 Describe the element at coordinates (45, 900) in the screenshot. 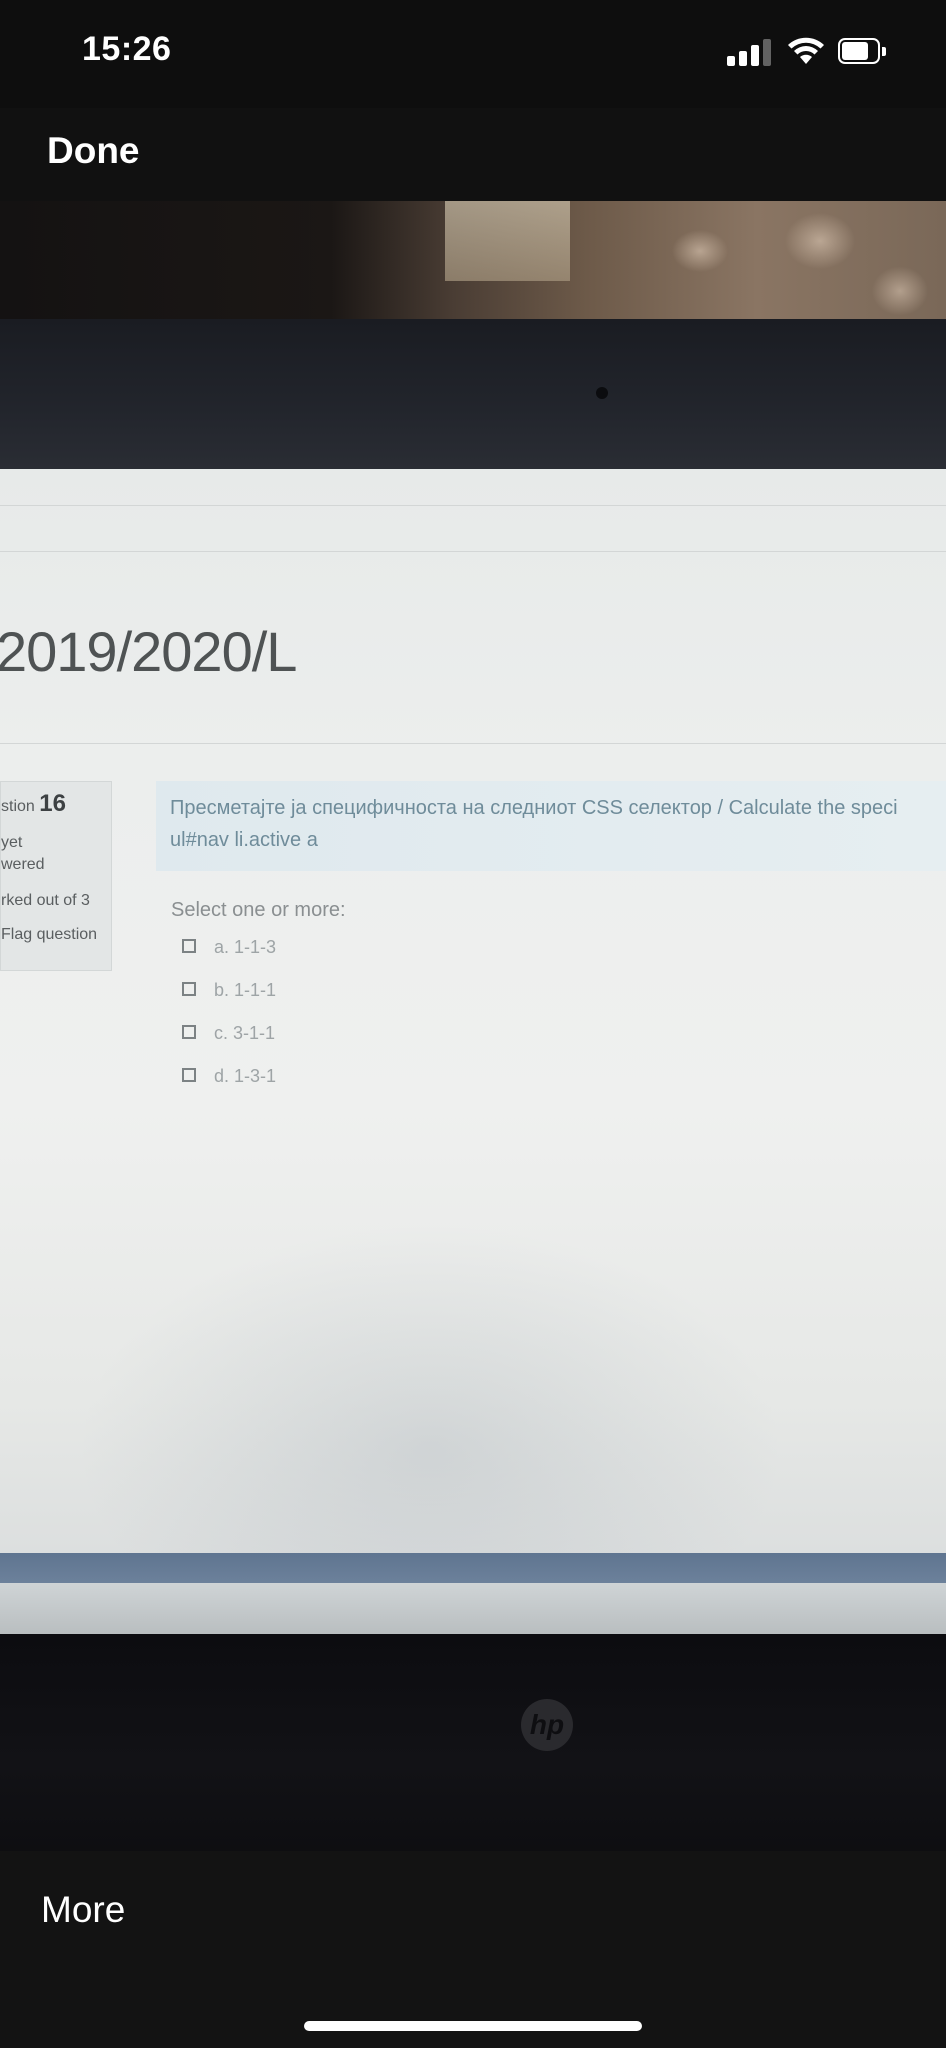

I see `marks-label: rked out of 3` at that location.